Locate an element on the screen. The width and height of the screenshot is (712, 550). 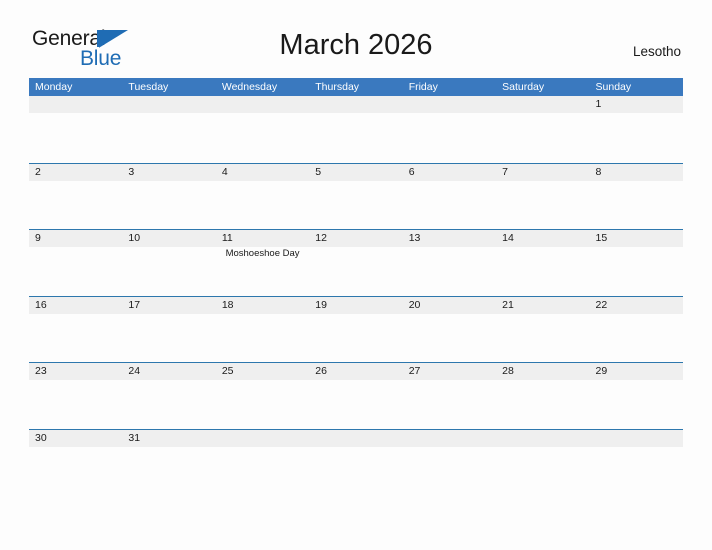
day-cell: 15 is located at coordinates (636, 238).